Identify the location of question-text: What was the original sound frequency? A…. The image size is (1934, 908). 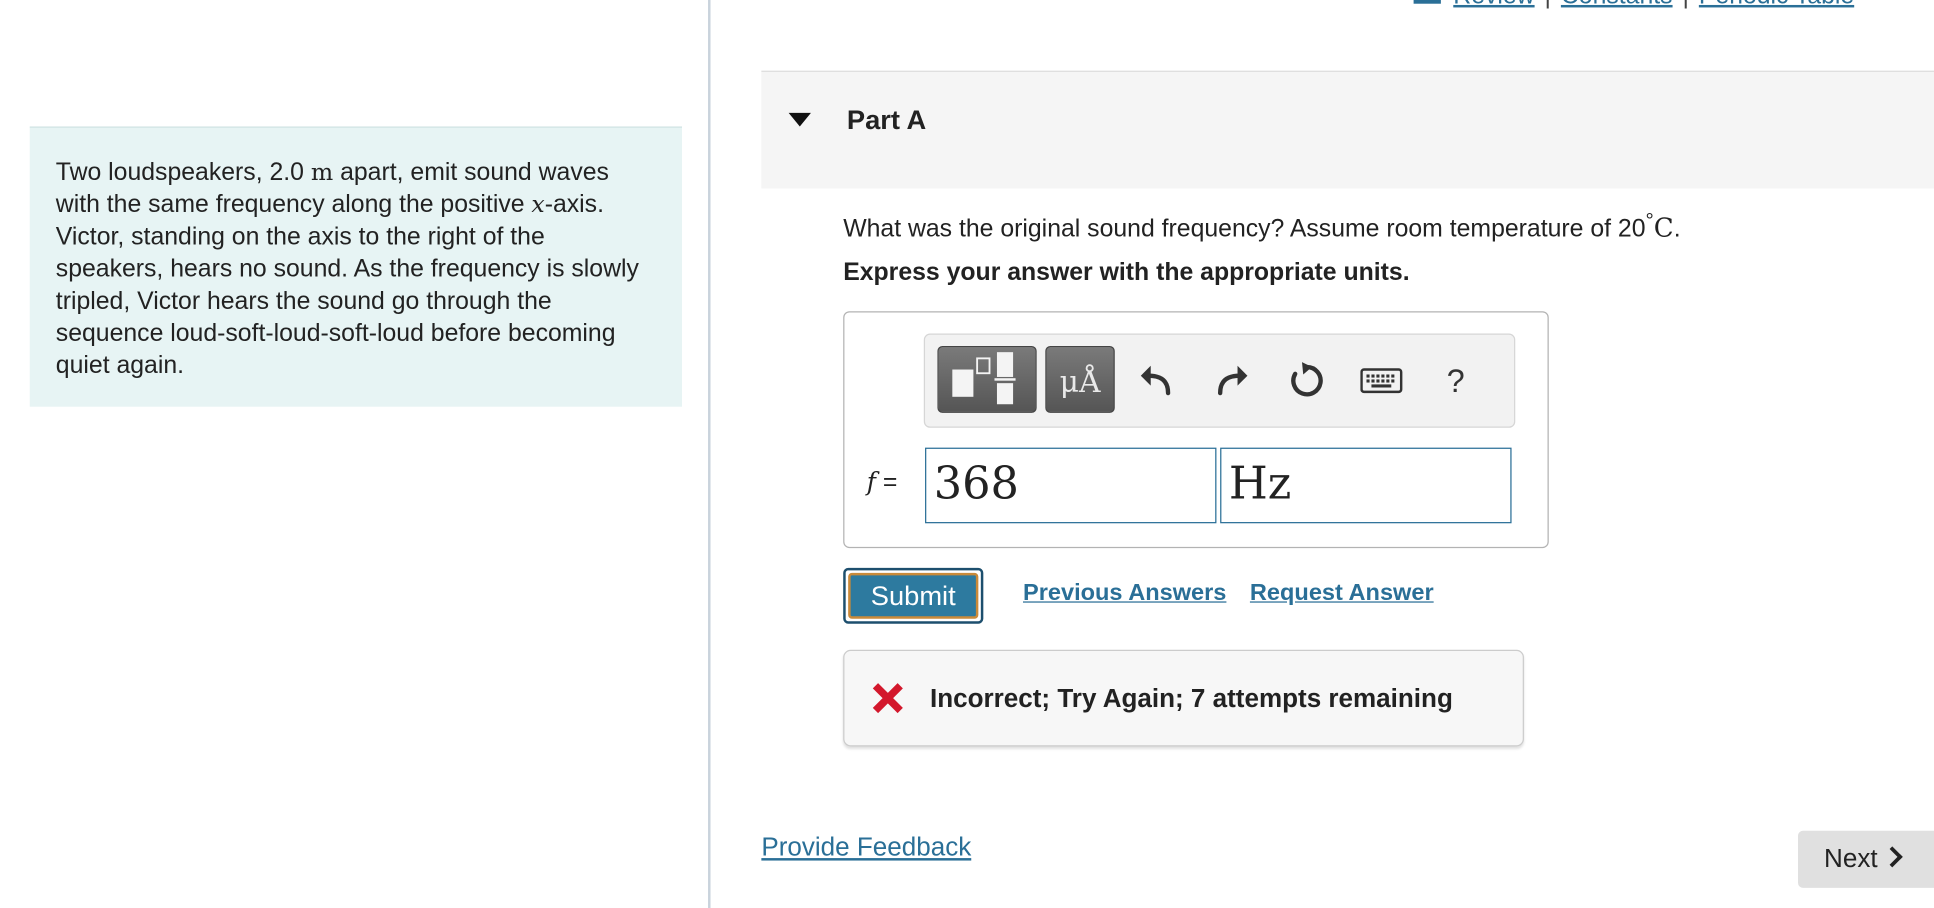
(1261, 226).